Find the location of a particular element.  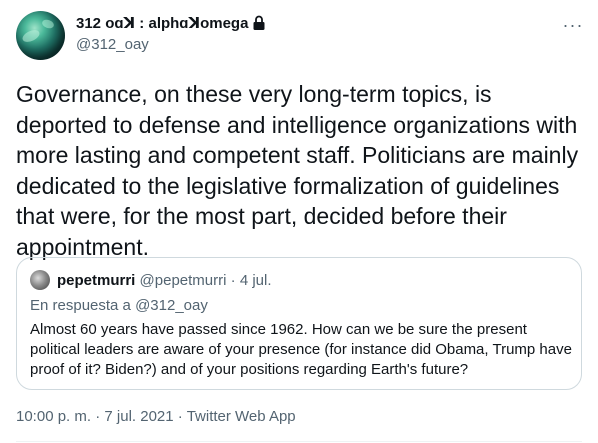

author-name-row: 312 oɑꓘ : alphɑꓘomega is located at coordinates (171, 23).